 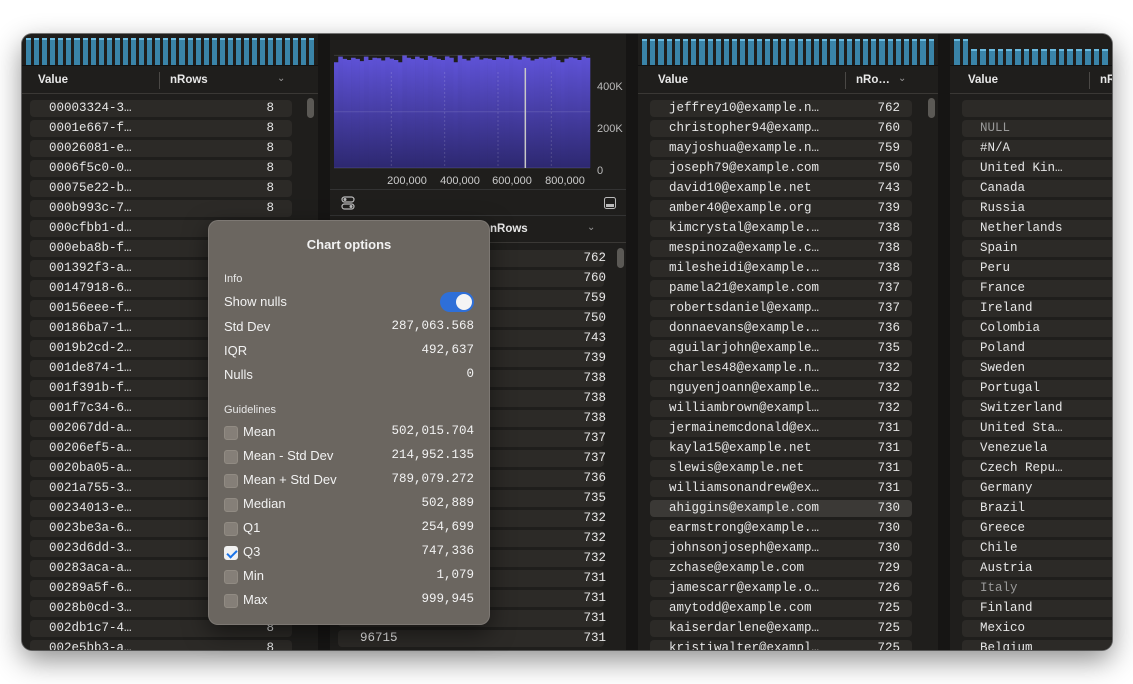 What do you see at coordinates (349, 456) in the screenshot?
I see `guideline-row: Mean - Std Dev 214,952.135` at bounding box center [349, 456].